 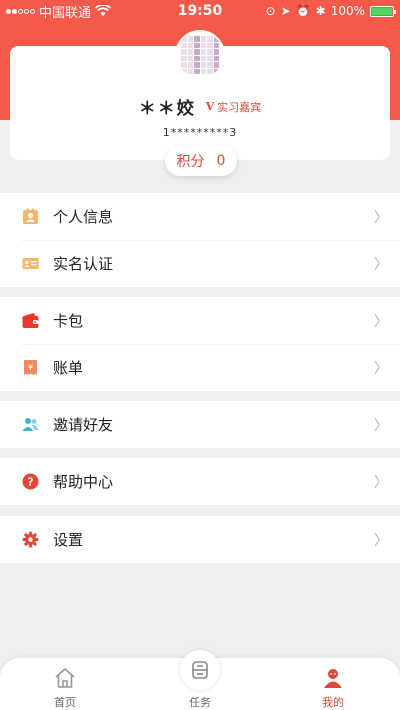 I want to click on location-icon: ➤, so click(x=285, y=11).